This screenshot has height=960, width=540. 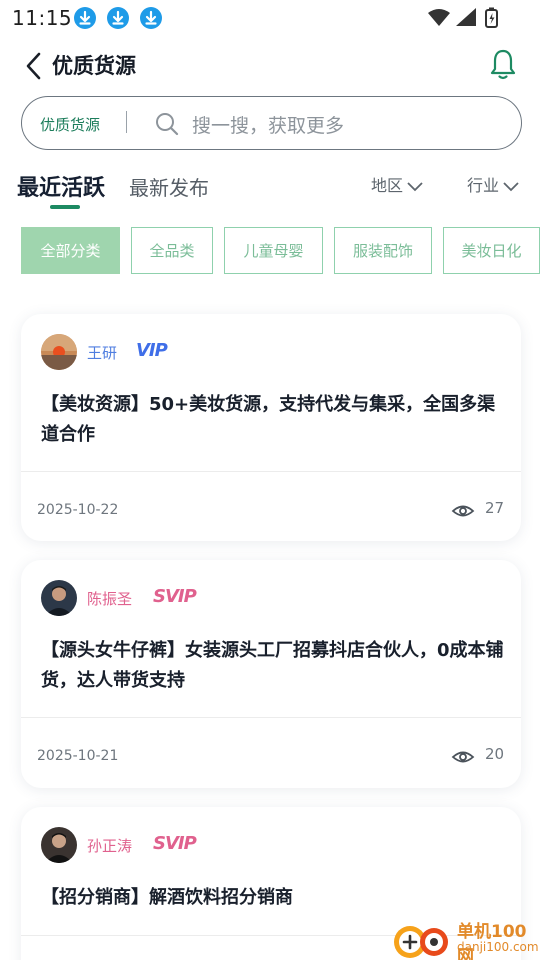 What do you see at coordinates (387, 185) in the screenshot?
I see `region-filter-label: 地区` at bounding box center [387, 185].